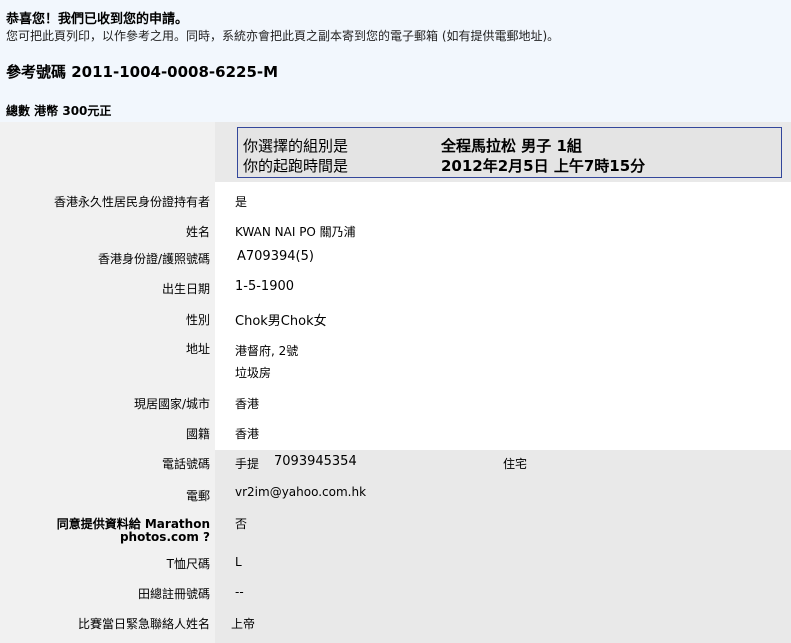  I want to click on consent-label-line2: photos.com ?, so click(164, 537).